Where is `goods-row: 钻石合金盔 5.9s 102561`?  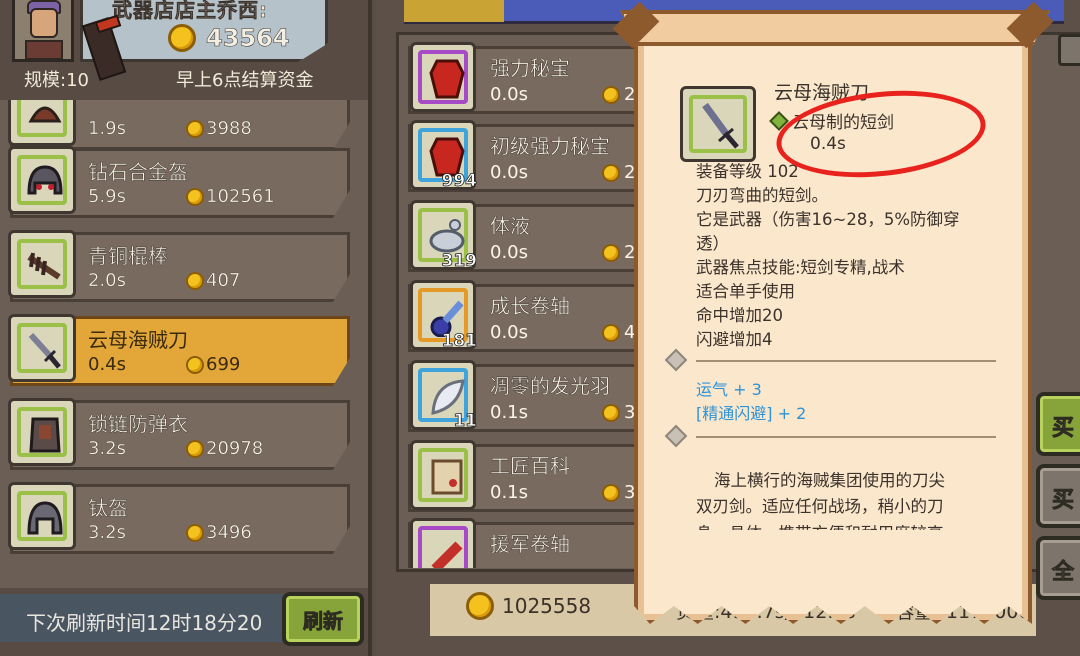
goods-row: 钻石合金盔 5.9s 102561 is located at coordinates (184, 180).